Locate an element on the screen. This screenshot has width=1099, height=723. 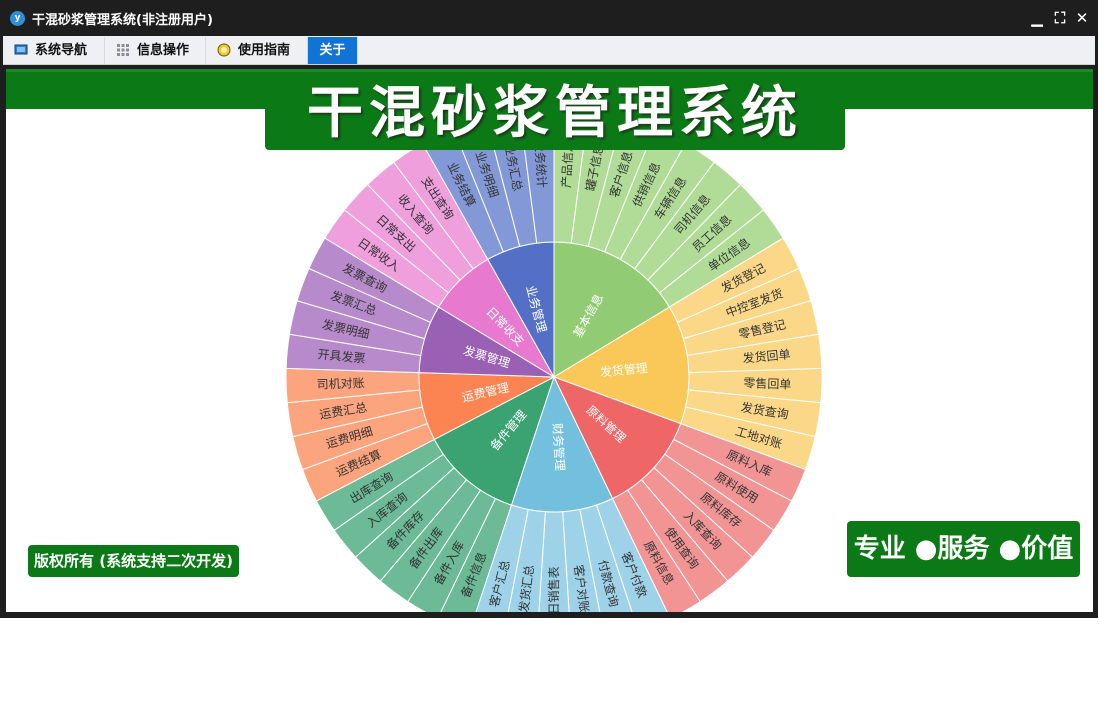
title-bar: y 干混砂浆管理系统(非注册用户) ▁ ⛶ ✕ is located at coordinates (549, 18).